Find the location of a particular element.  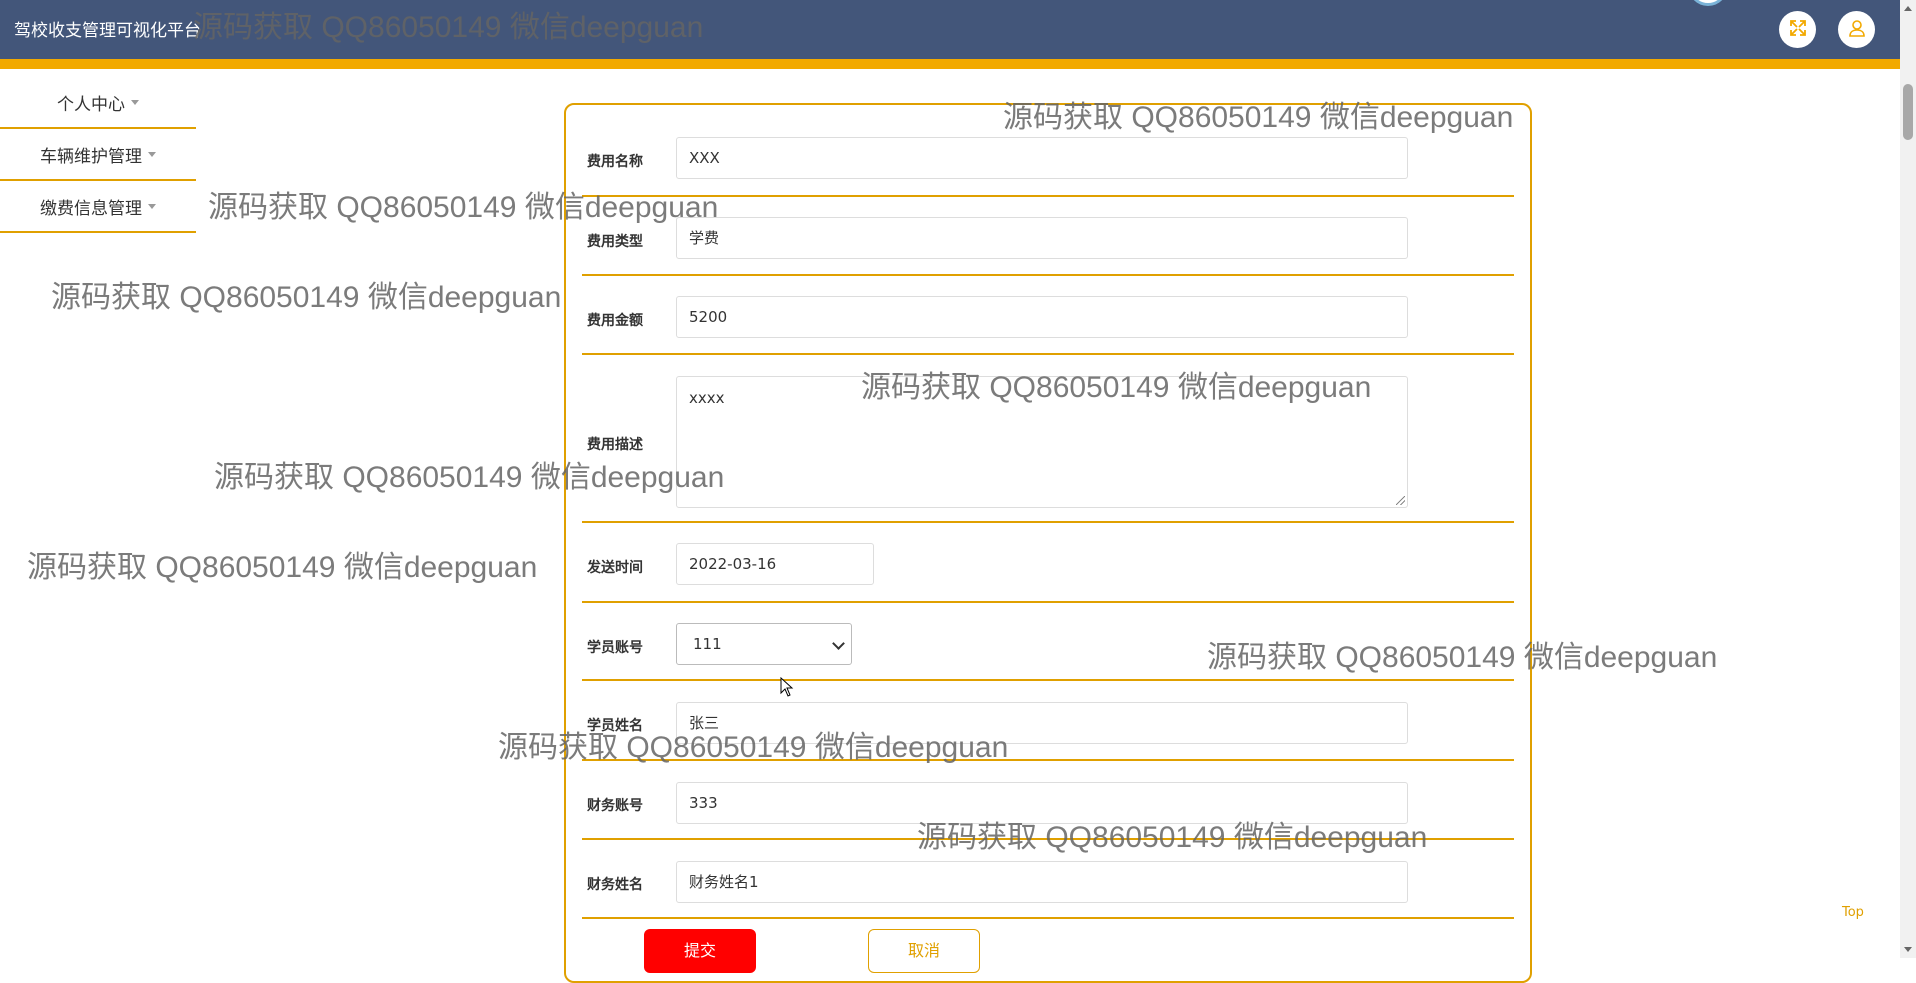

page-scrollbar is located at coordinates (1908, 479).